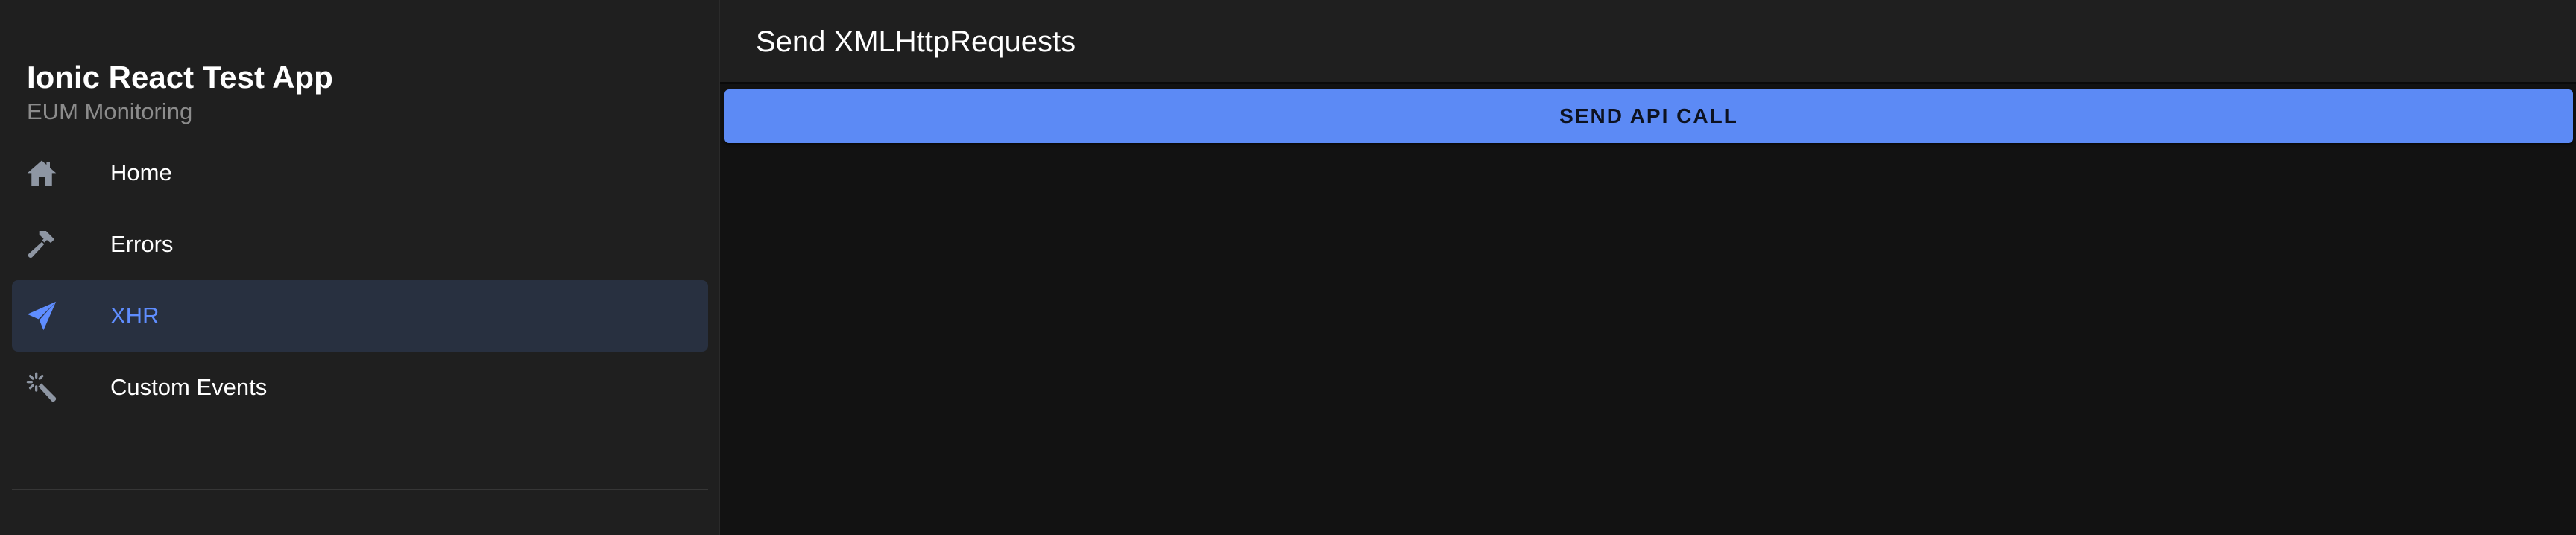 The width and height of the screenshot is (2576, 535). I want to click on sidebar-nav: Home Errors XHR Custom Events, so click(360, 280).